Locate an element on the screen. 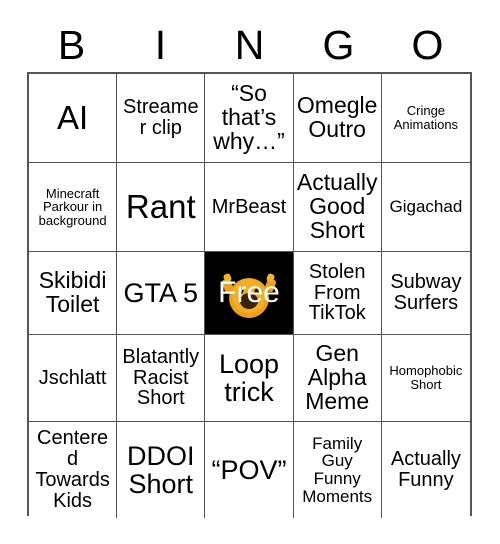  bingo-cell-label: Centered Towards Kids is located at coordinates (72, 469).